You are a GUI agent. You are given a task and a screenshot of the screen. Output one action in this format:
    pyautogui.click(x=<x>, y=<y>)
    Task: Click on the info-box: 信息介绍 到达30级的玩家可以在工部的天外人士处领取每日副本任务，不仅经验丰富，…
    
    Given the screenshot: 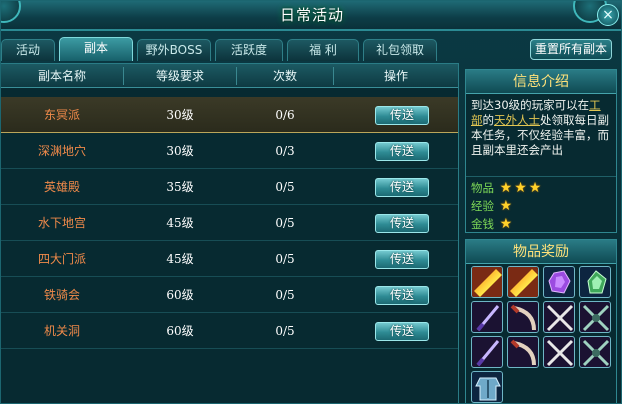 What is the action you would take?
    pyautogui.click(x=541, y=151)
    